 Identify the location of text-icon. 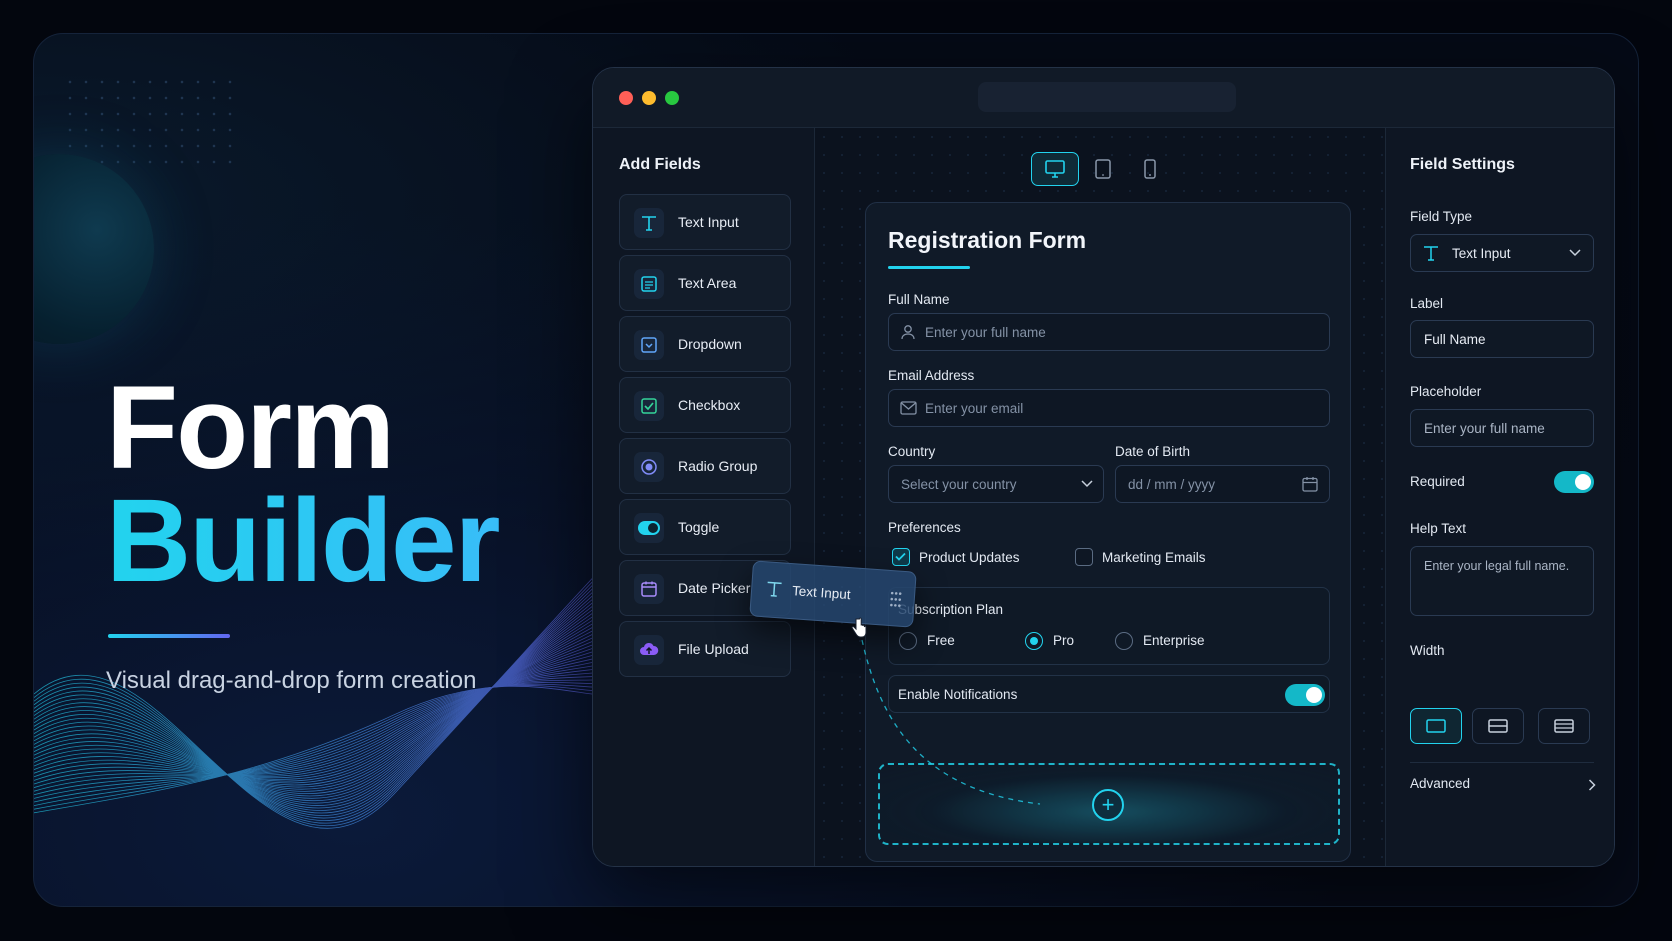
(774, 589).